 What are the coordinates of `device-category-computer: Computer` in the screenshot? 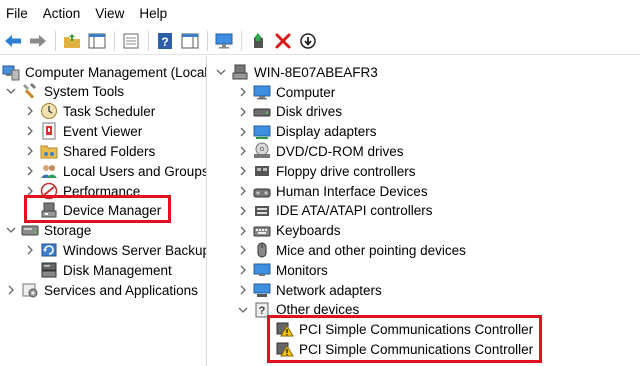 It's located at (285, 92).